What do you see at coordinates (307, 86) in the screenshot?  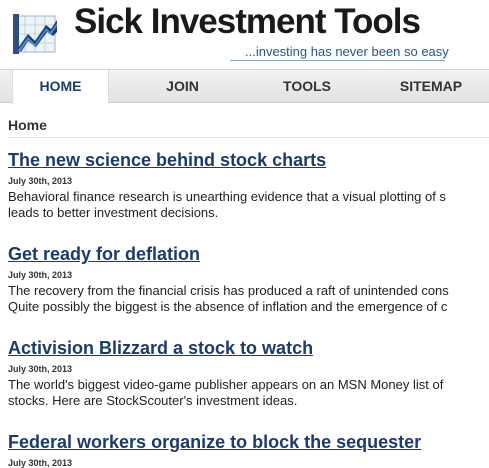 I see `nav-tools: TOOLS` at bounding box center [307, 86].